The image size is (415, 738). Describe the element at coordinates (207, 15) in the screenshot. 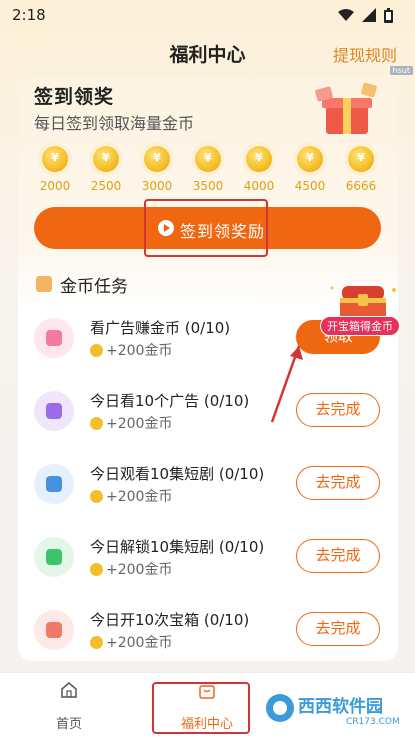

I see `status-bar: 2:18` at that location.